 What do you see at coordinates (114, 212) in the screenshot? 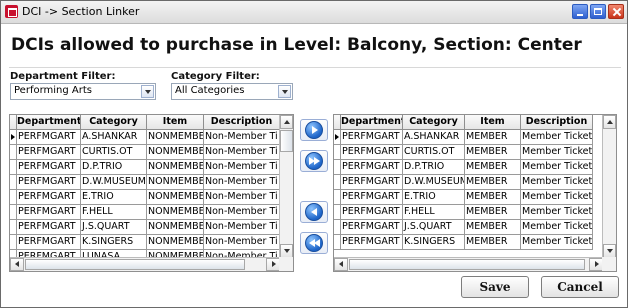
I see `cell-category: F.HELL` at bounding box center [114, 212].